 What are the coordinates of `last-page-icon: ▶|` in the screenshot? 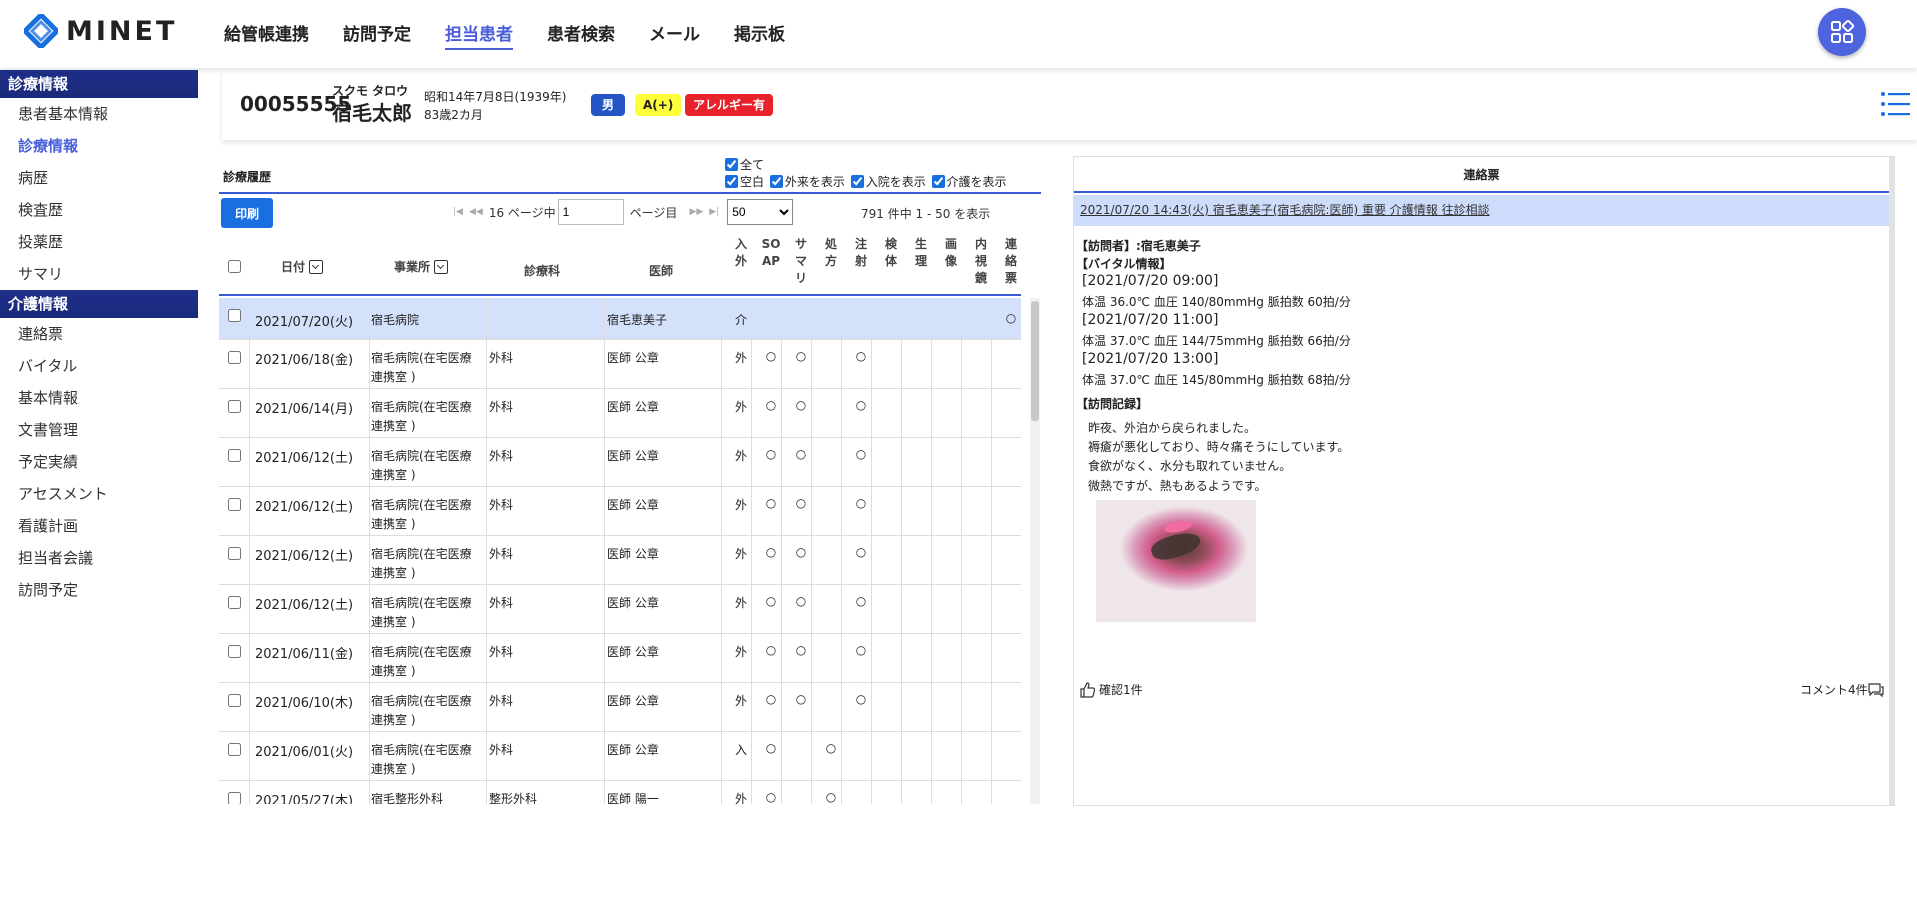 It's located at (714, 212).